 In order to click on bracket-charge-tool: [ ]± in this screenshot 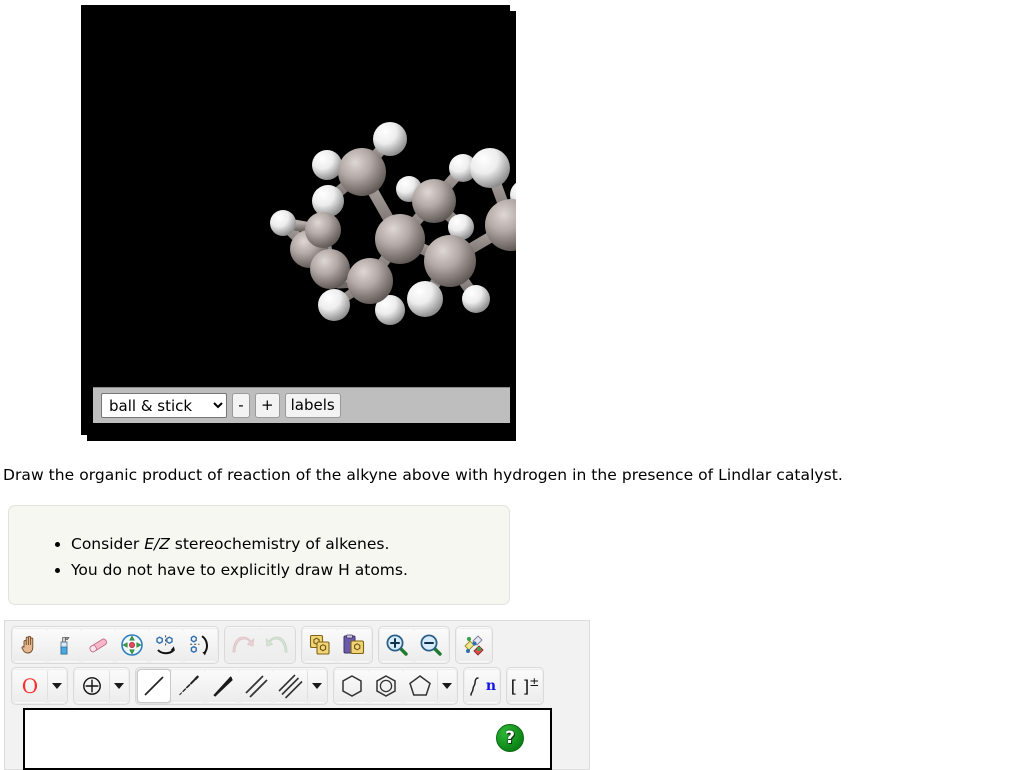, I will do `click(525, 686)`.